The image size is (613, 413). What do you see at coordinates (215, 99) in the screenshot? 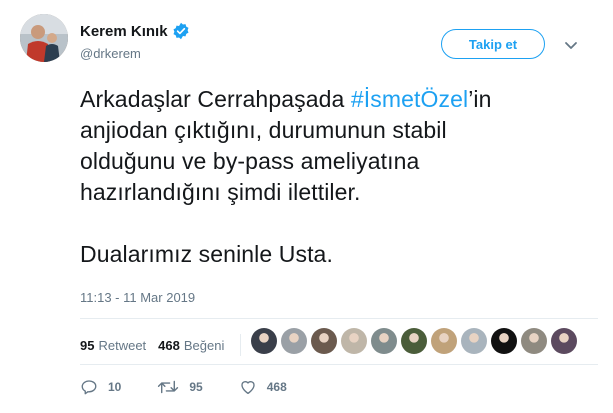
I see `tweet-line-1-start: Arkadaşlar Cerrahpaşada` at bounding box center [215, 99].